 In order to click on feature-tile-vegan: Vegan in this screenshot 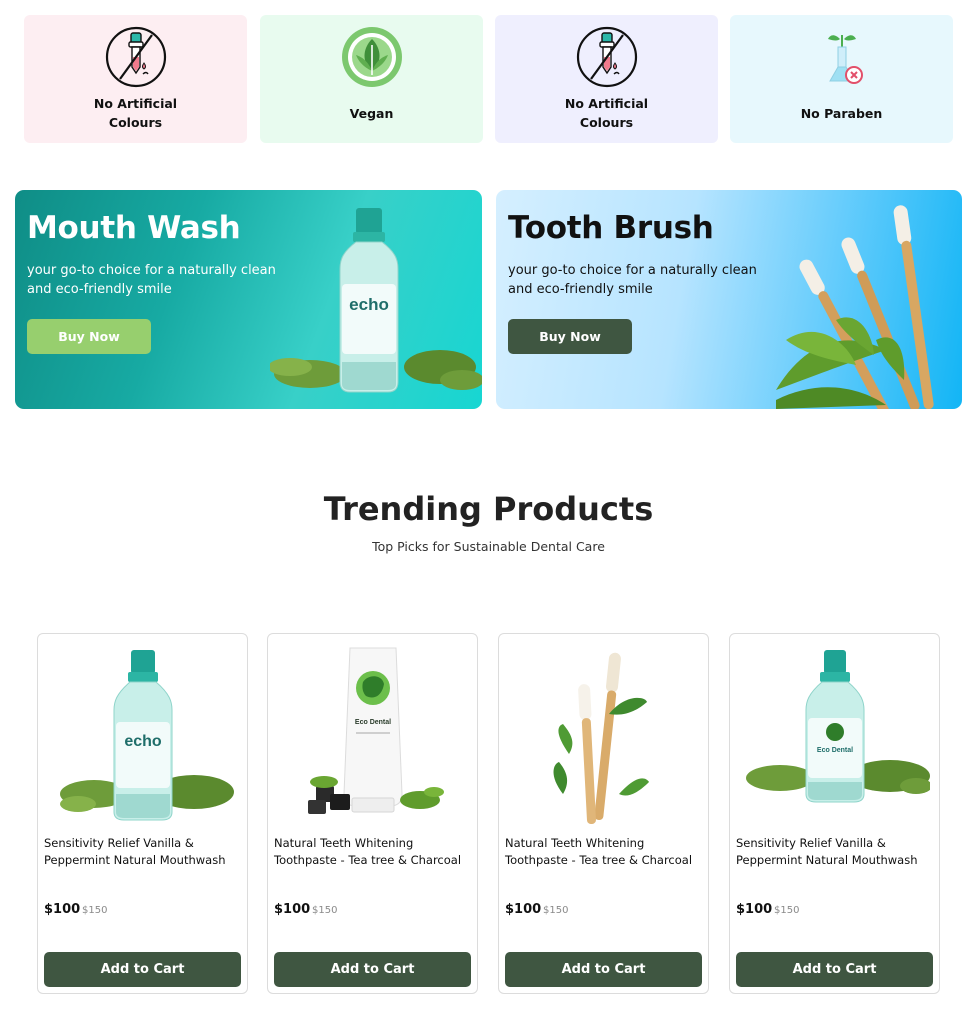, I will do `click(371, 79)`.